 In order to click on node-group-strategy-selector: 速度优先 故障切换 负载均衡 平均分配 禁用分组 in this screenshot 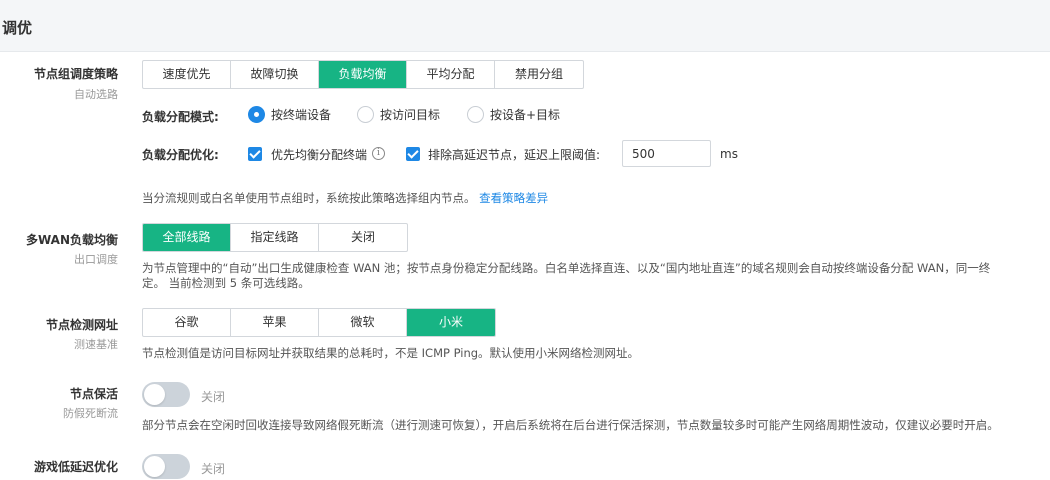, I will do `click(363, 74)`.